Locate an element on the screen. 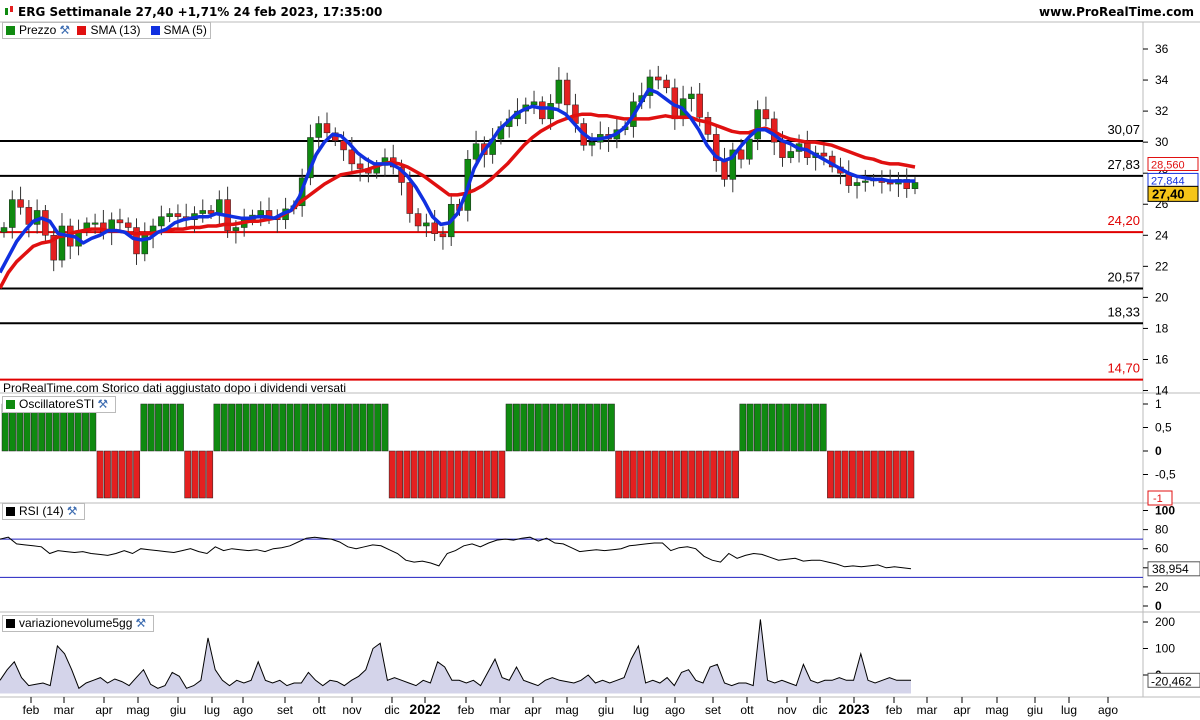 The width and height of the screenshot is (1200, 720). x-tick-label: mar is located at coordinates (500, 710).